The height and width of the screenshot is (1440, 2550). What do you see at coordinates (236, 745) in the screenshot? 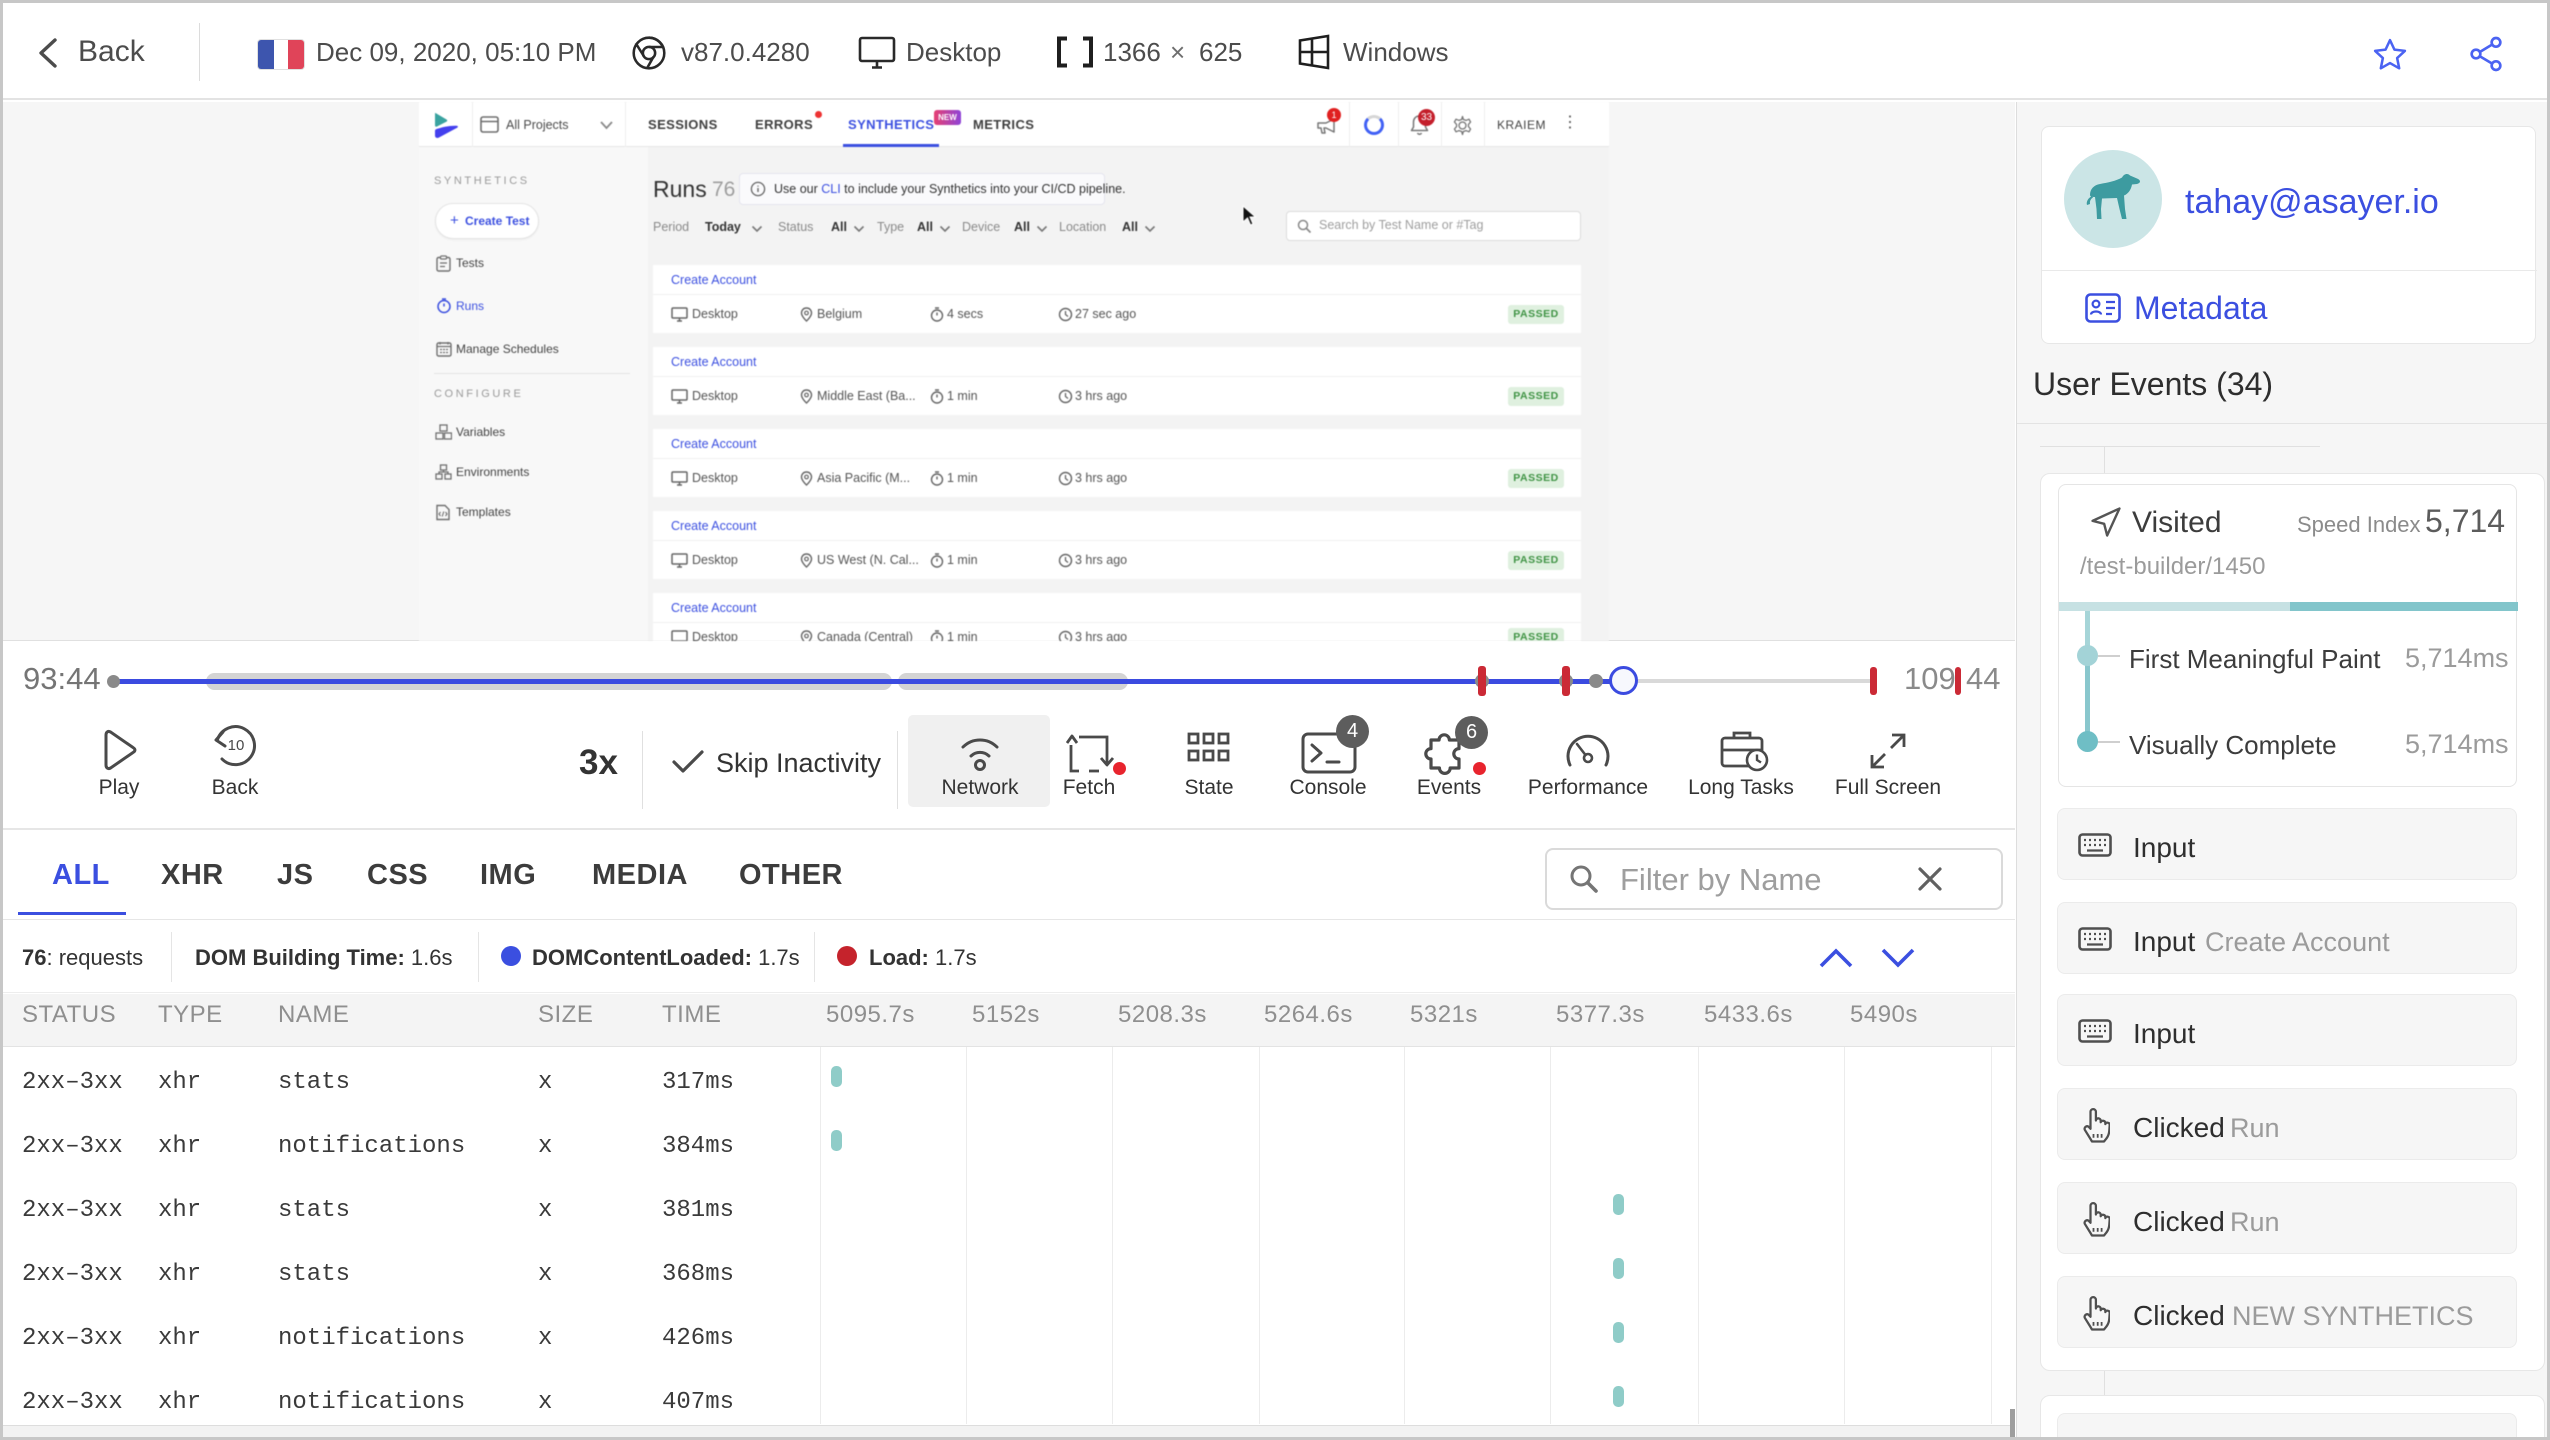
I see `svg-text: 10` at bounding box center [236, 745].